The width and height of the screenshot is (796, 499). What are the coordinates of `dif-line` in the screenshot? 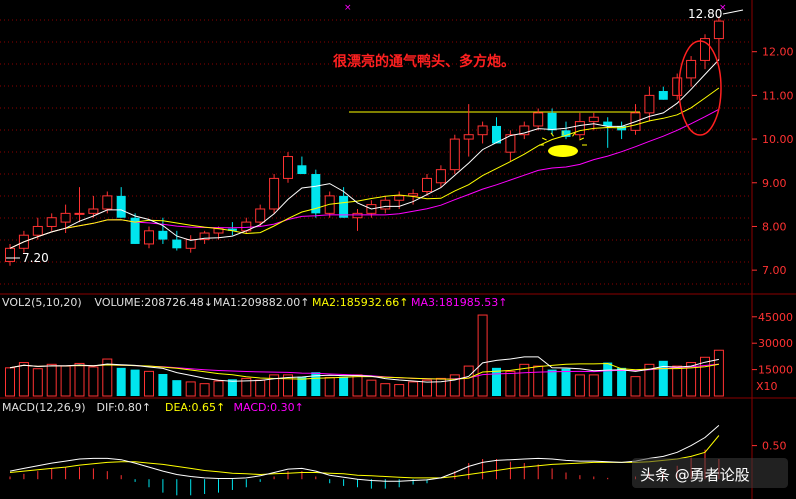 It's located at (364, 453).